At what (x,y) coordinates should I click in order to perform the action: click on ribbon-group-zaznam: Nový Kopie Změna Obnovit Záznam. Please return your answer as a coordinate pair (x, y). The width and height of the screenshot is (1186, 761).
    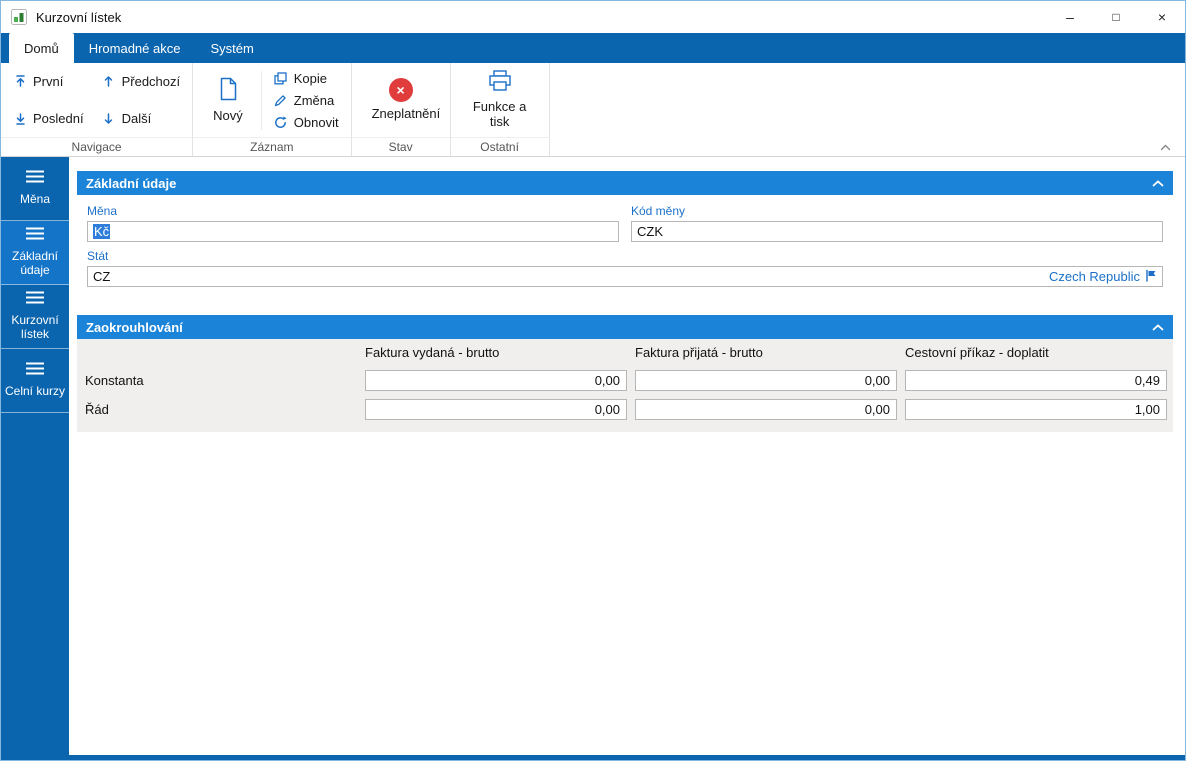
    Looking at the image, I should click on (272, 109).